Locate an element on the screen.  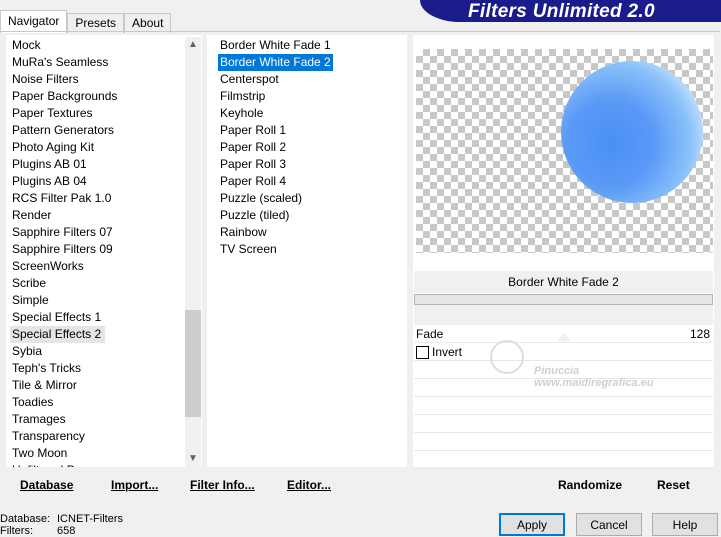
app-title: Filters Unlimited 2.0 is located at coordinates (561, 11).